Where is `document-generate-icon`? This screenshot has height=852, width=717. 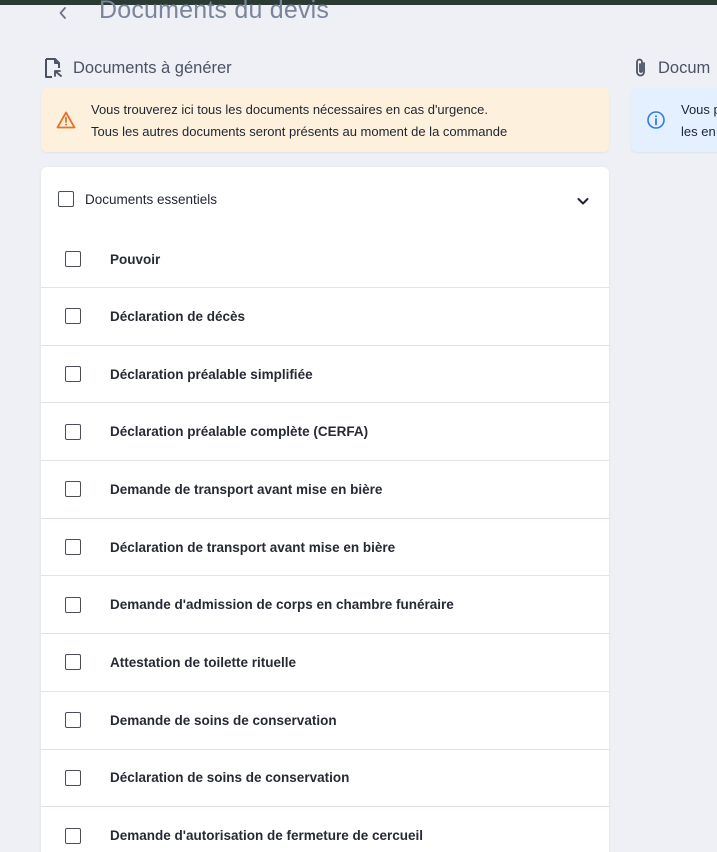 document-generate-icon is located at coordinates (53, 68).